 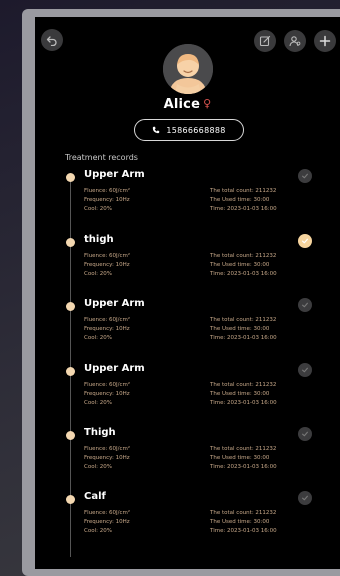 I want to click on record-area: Thigh, so click(x=100, y=432).